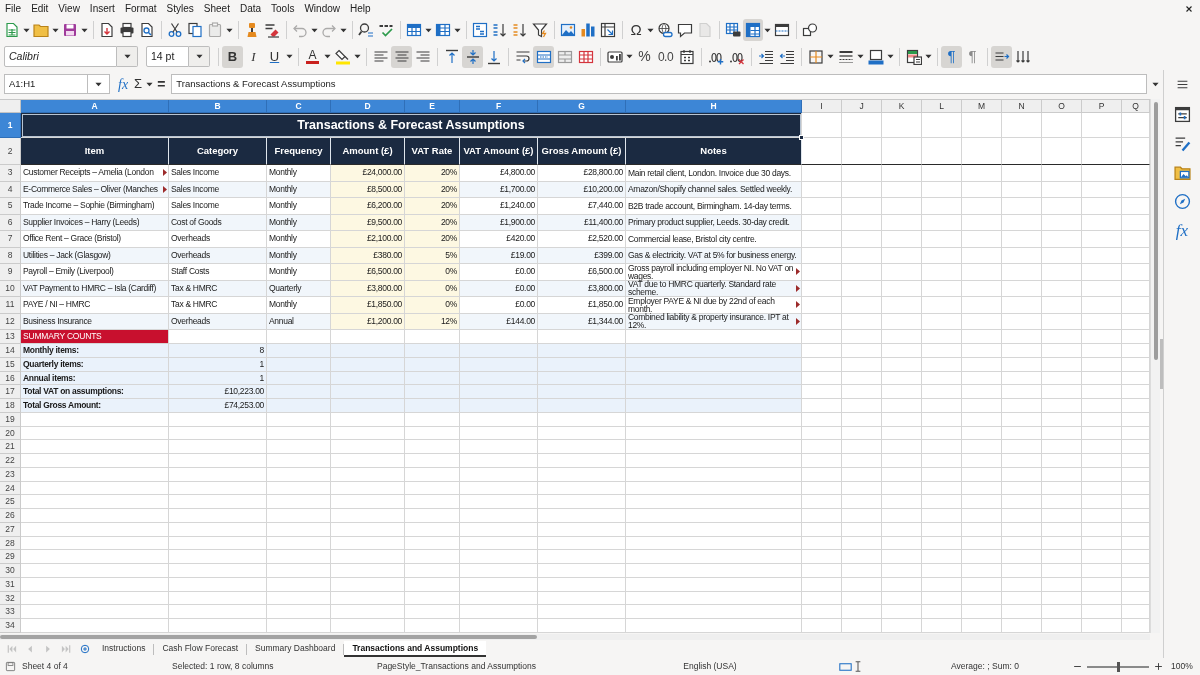  What do you see at coordinates (102, 8) in the screenshot?
I see `menu-item: Insert` at bounding box center [102, 8].